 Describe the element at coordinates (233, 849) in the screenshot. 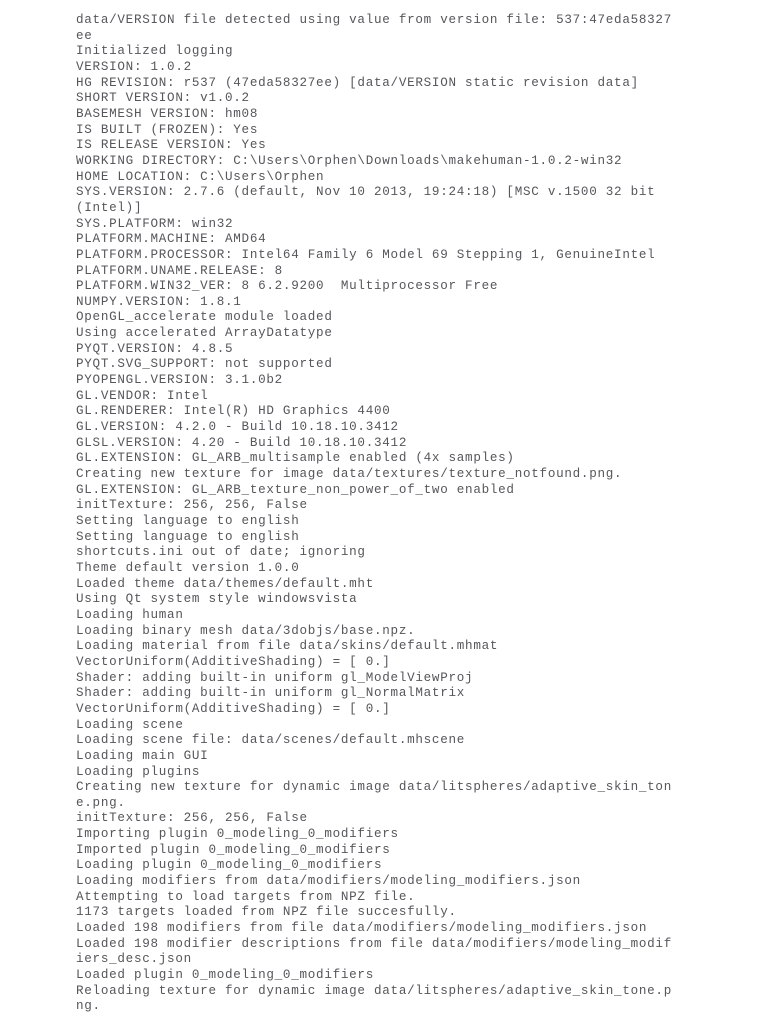

I see `log-line: Imported plugin 0_modeling_0_modifiers` at that location.